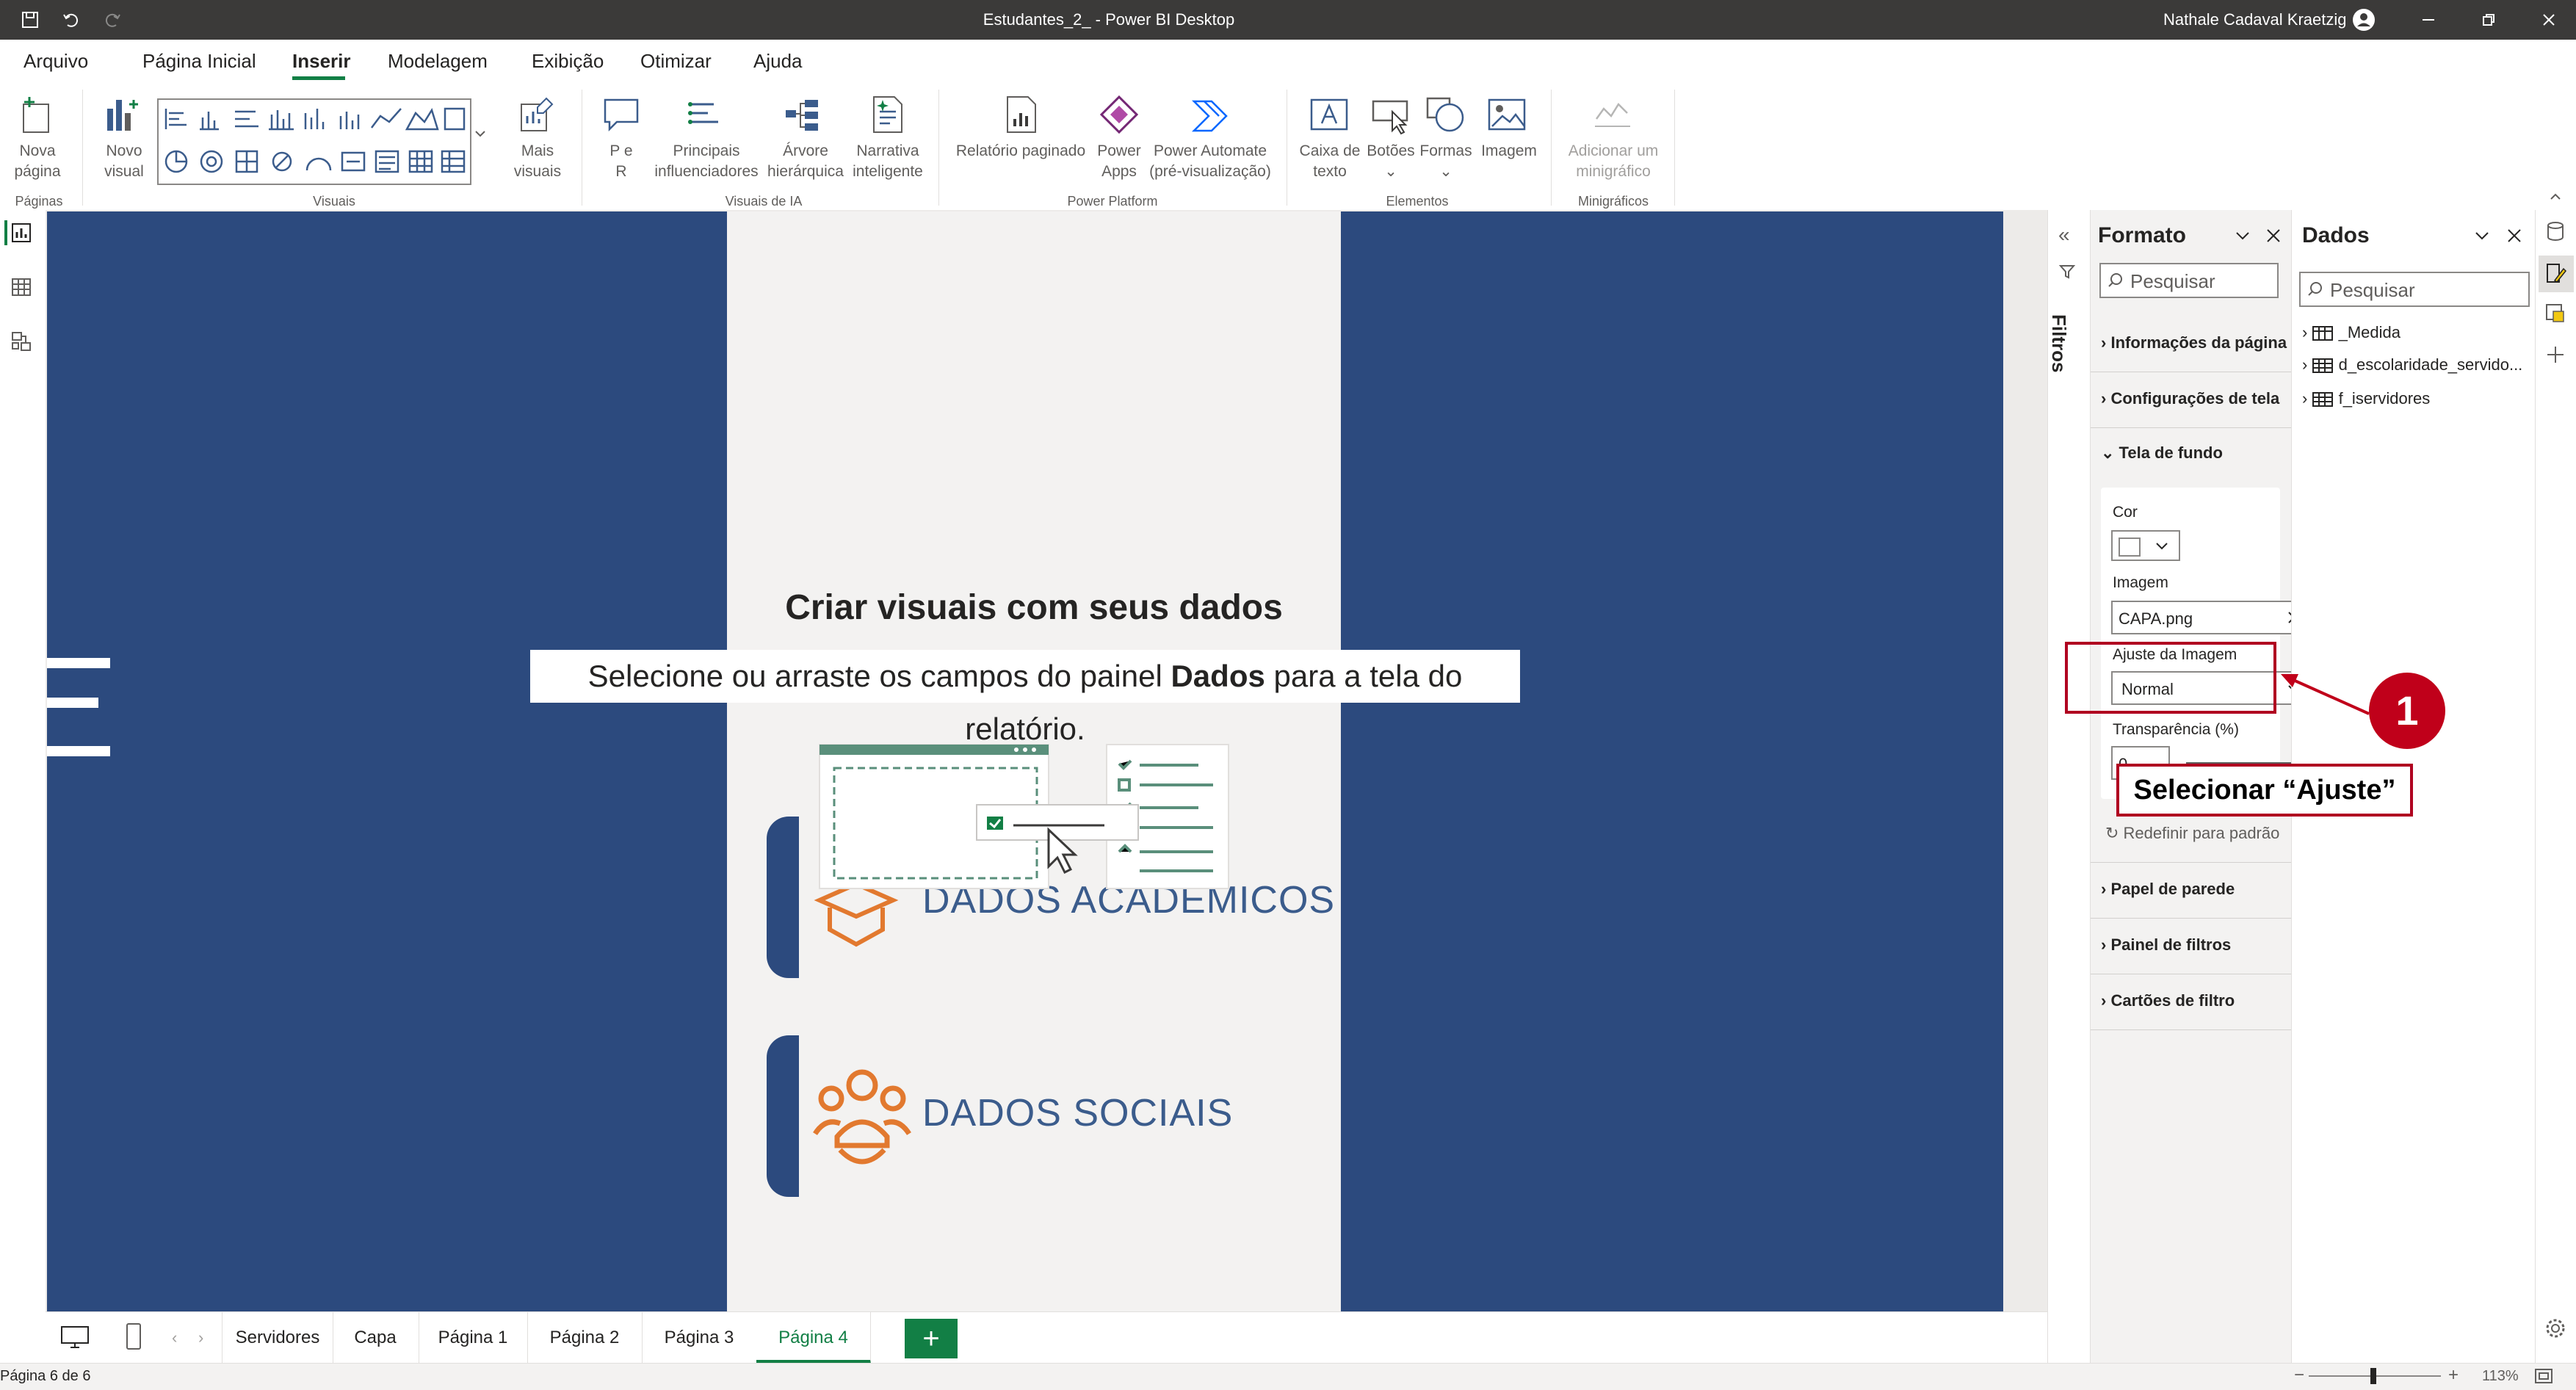 This screenshot has height=1390, width=2576. I want to click on zoom-slider-thumb, so click(2373, 1376).